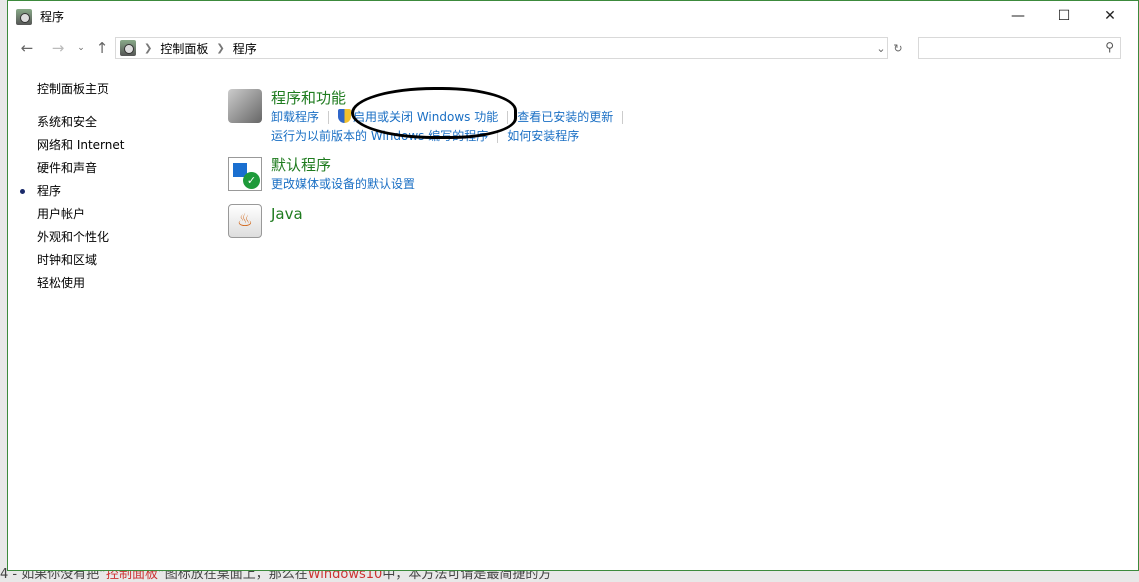 This screenshot has height=582, width=1139. What do you see at coordinates (245, 174) in the screenshot?
I see `default-programs-icon: ✓` at bounding box center [245, 174].